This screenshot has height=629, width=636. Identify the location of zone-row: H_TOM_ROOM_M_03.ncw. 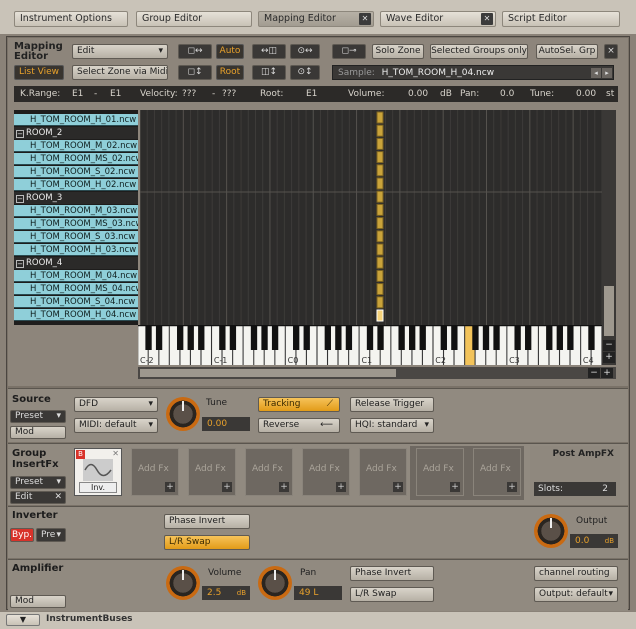
(76, 211).